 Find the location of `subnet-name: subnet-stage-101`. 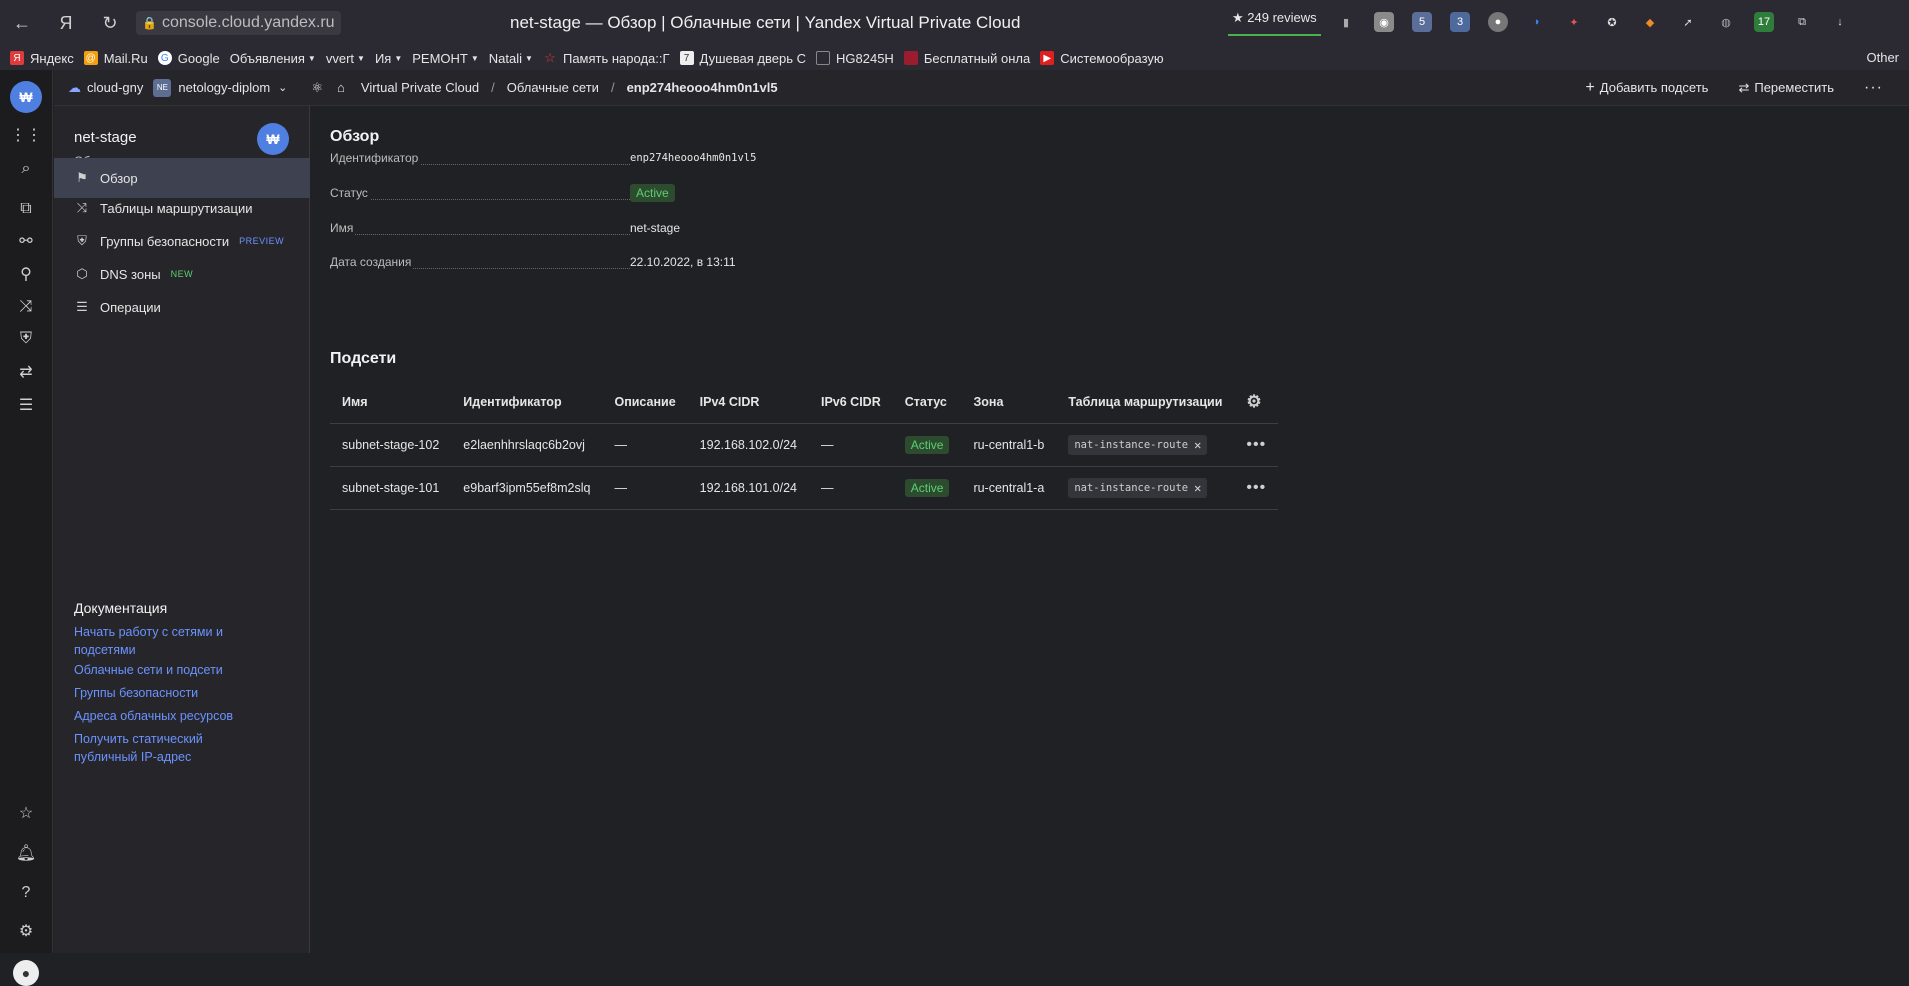

subnet-name: subnet-stage-101 is located at coordinates (391, 488).